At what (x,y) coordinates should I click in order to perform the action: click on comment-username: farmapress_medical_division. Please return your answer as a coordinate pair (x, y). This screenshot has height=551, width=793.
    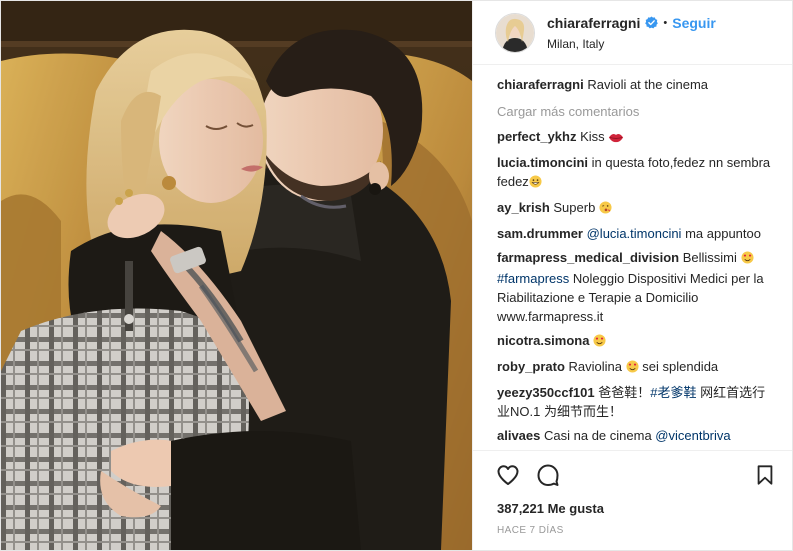
    Looking at the image, I should click on (588, 257).